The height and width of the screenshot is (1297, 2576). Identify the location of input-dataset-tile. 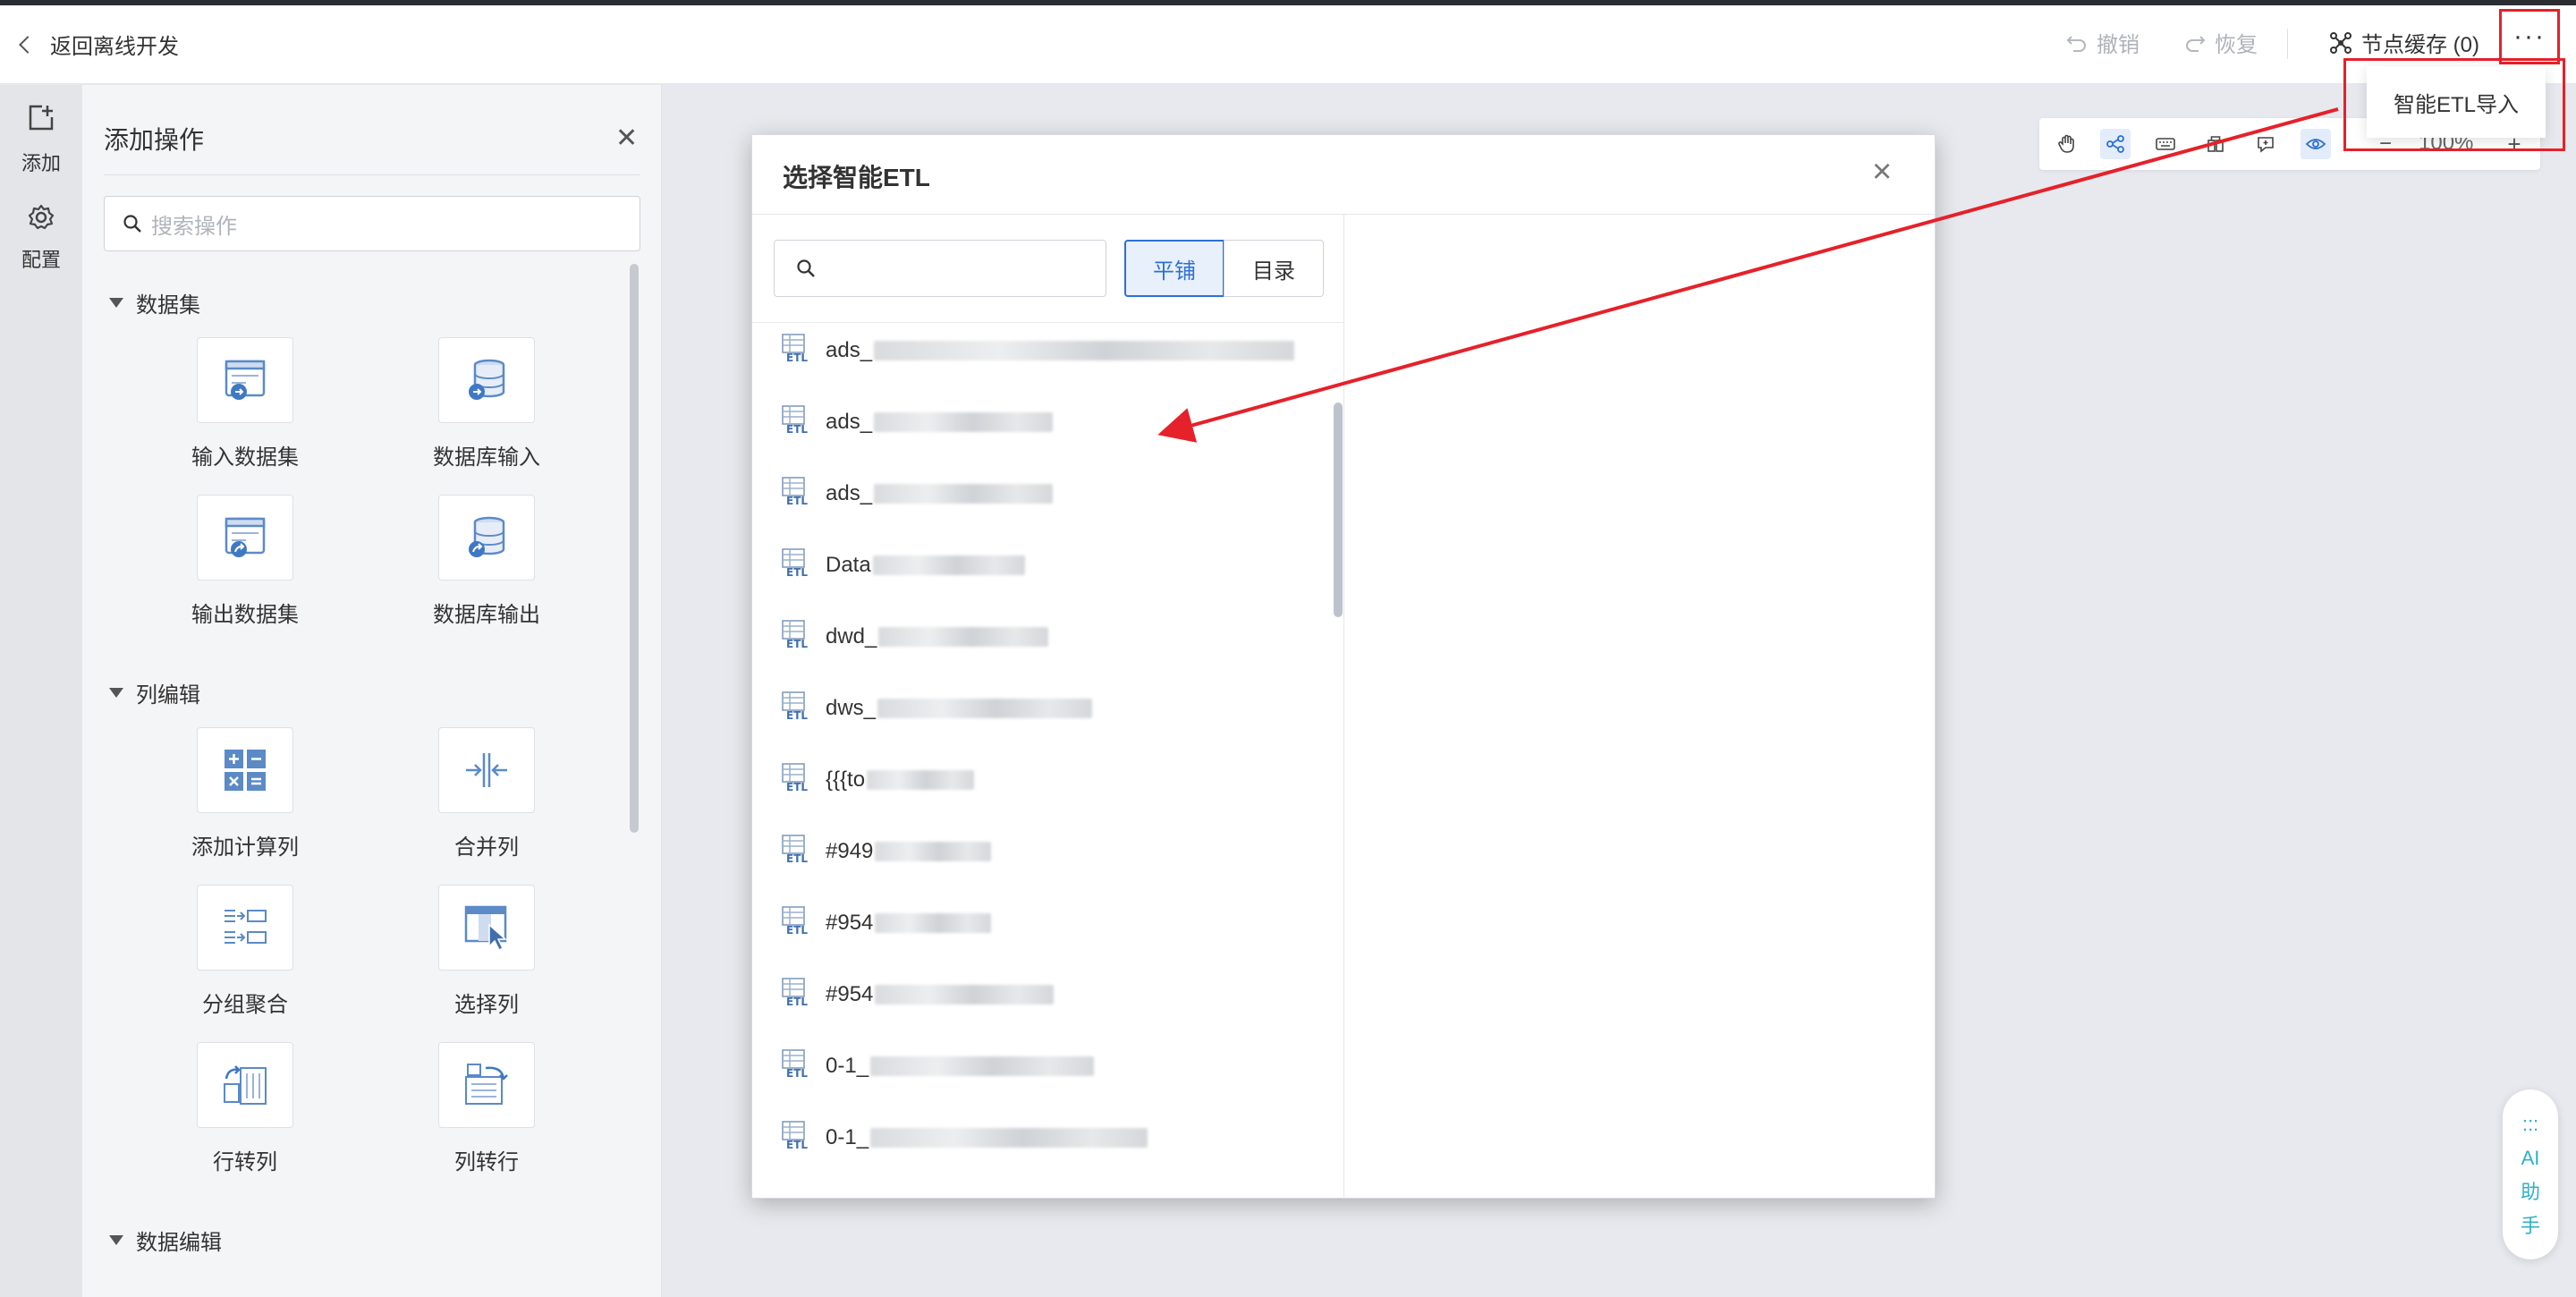
(245, 380).